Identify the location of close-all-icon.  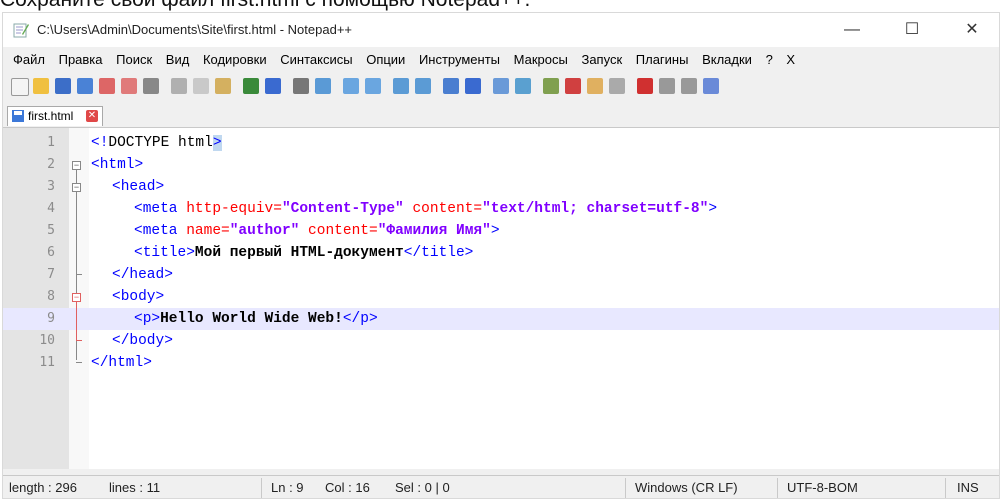
(129, 86).